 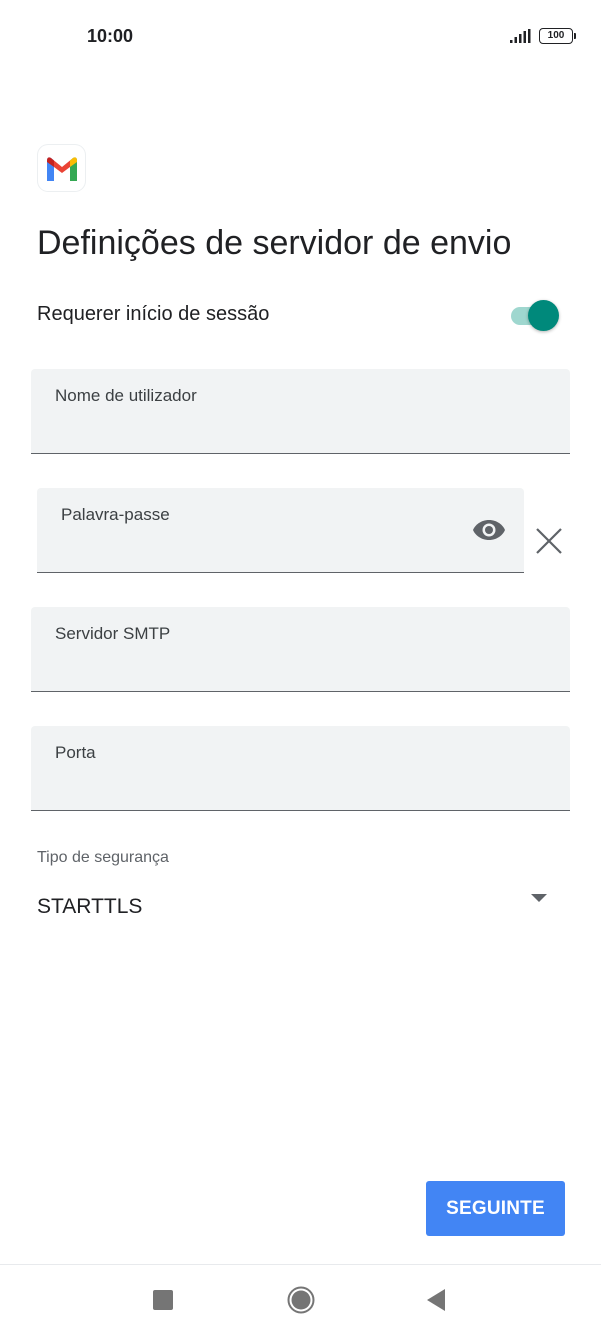 I want to click on status-time: 10:00, so click(x=110, y=36).